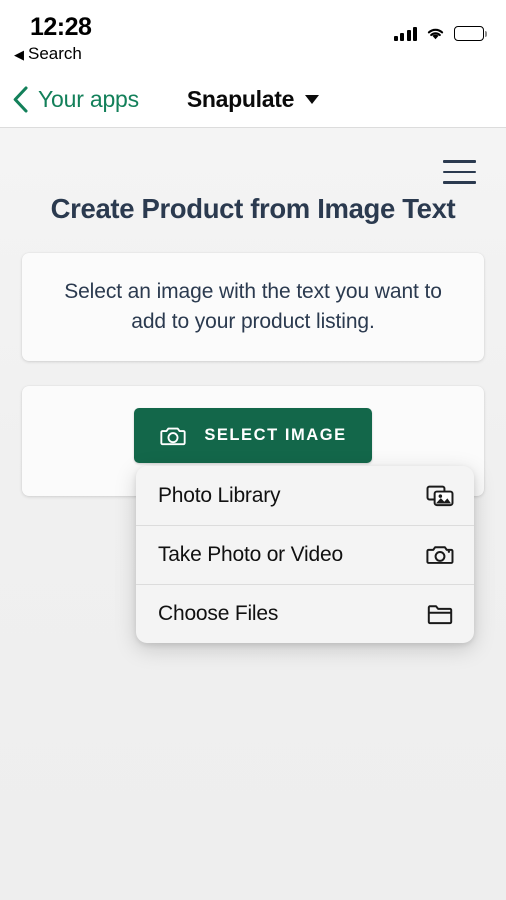 This screenshot has width=506, height=900. Describe the element at coordinates (19, 54) in the screenshot. I see `back-triangle-icon: ◀` at that location.